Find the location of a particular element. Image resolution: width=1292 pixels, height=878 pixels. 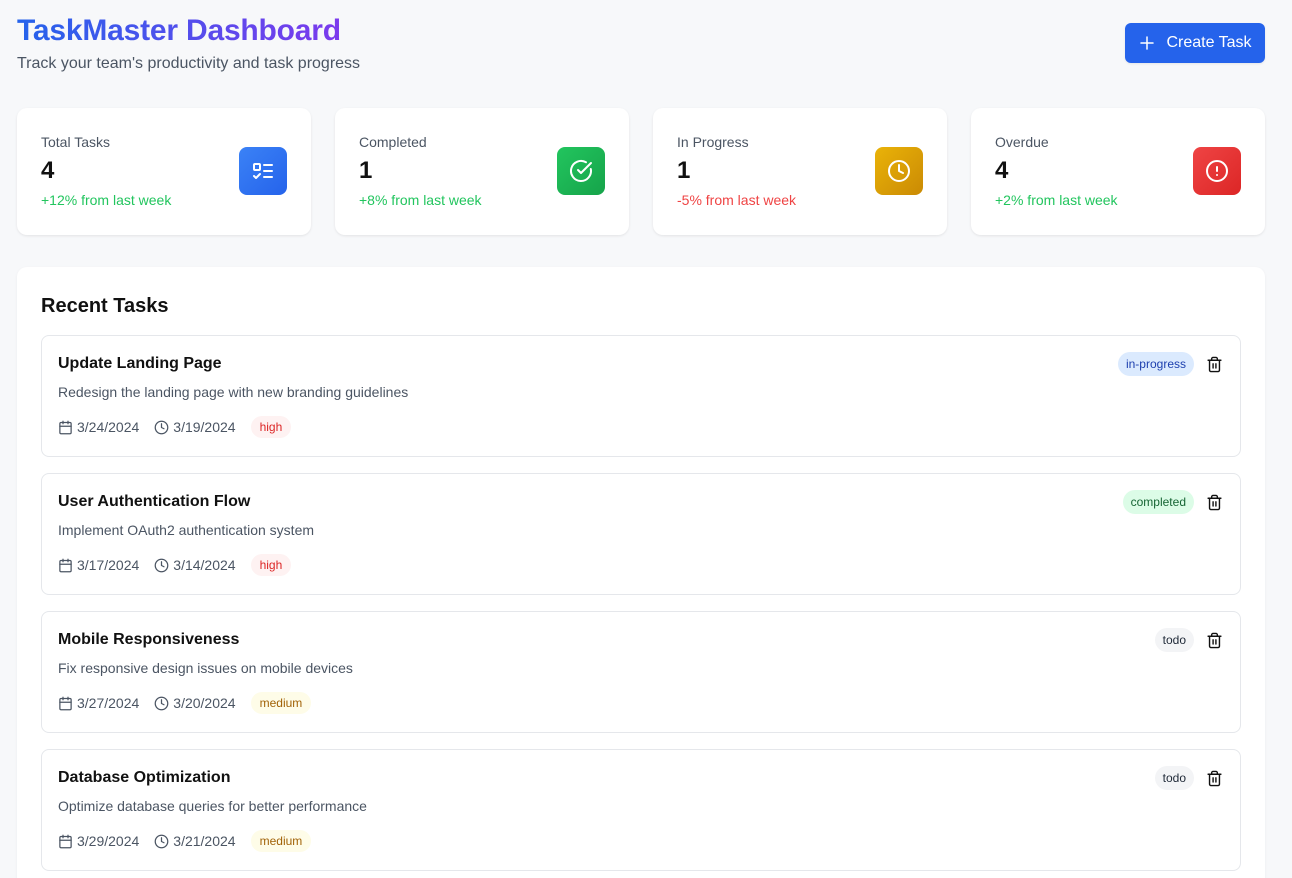

stat-card-completed: Completed 1 +8% from last week is located at coordinates (482, 171).